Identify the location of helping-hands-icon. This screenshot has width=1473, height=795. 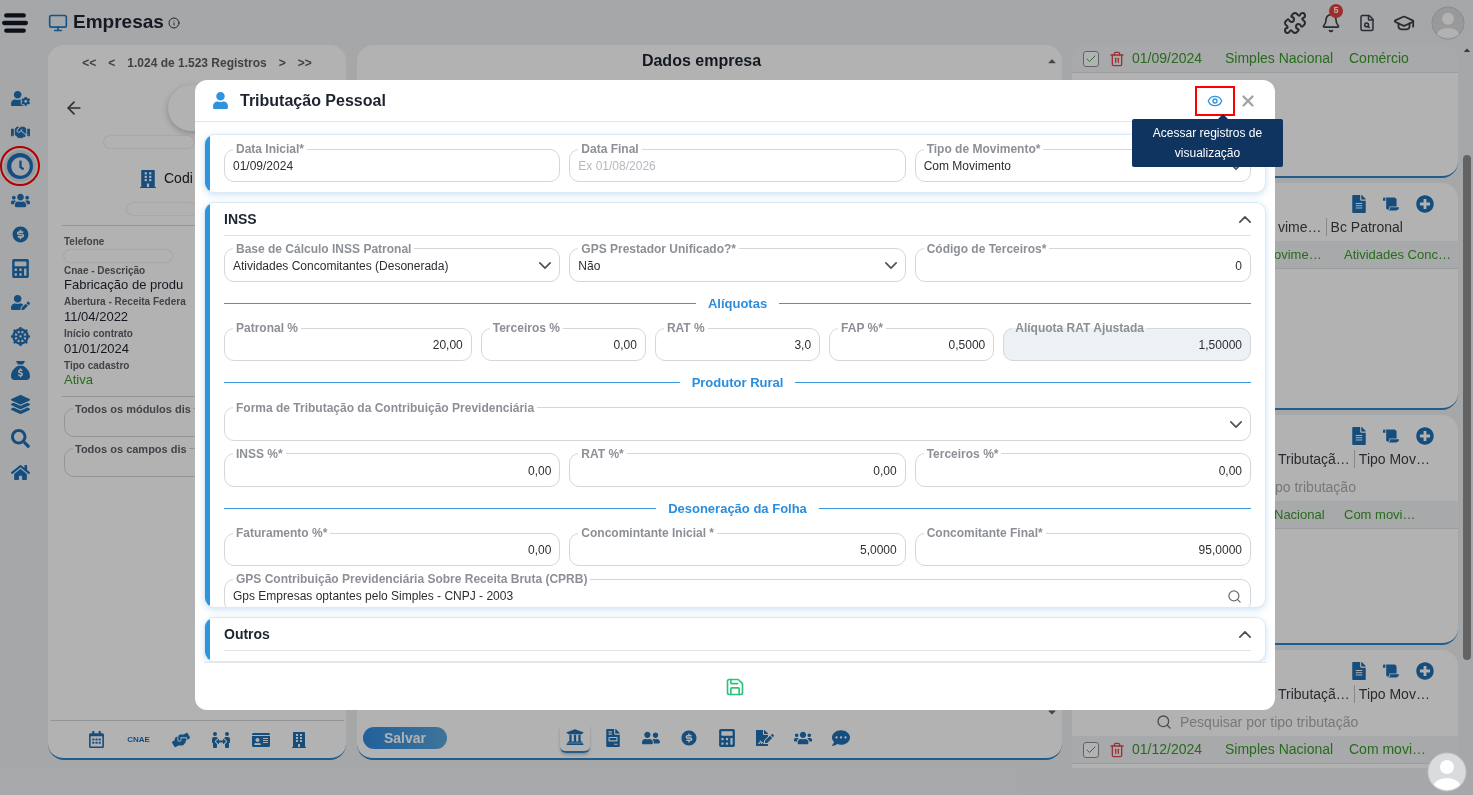
(180, 739).